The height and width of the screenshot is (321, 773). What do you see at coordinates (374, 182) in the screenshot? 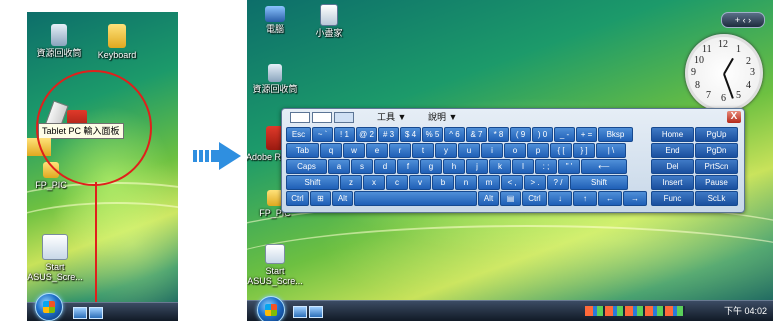
I see `keyboard-key: x` at bounding box center [374, 182].